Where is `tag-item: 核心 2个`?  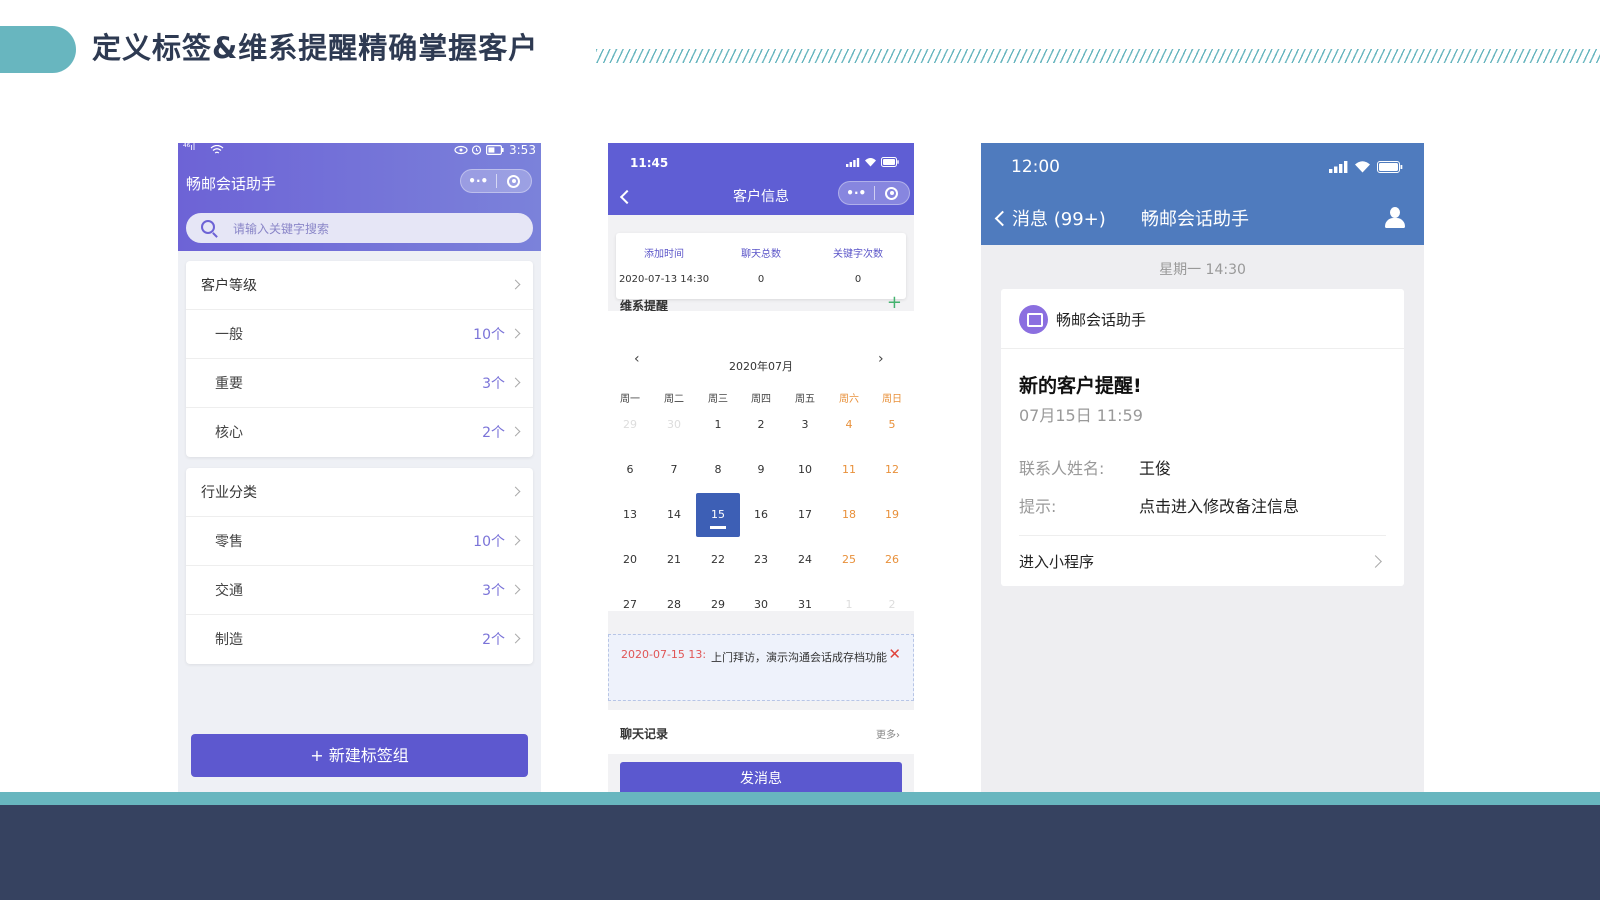 tag-item: 核心 2个 is located at coordinates (359, 432).